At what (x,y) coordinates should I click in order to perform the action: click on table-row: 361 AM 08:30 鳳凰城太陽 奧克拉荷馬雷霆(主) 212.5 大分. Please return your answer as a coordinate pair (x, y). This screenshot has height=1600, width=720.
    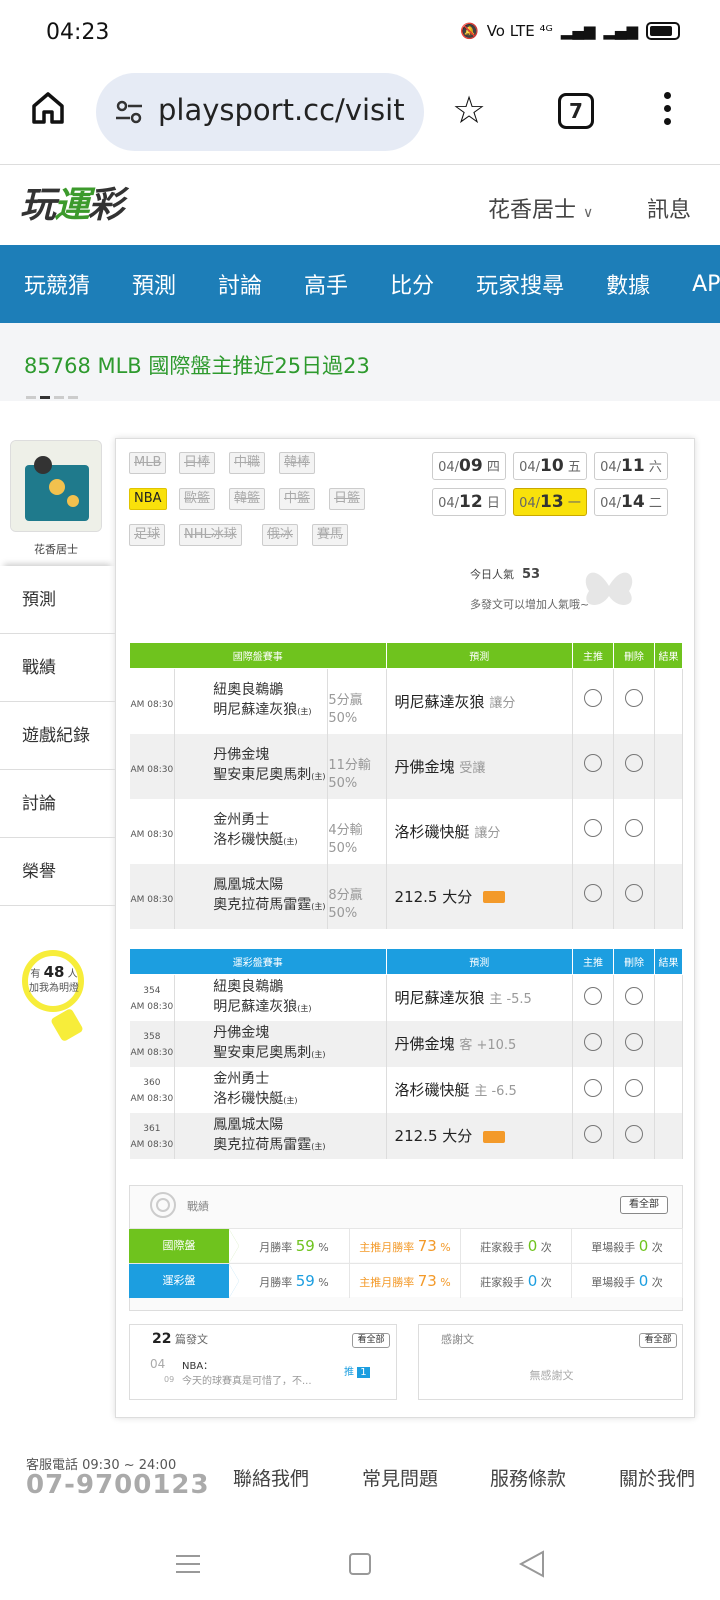
    Looking at the image, I should click on (406, 1135).